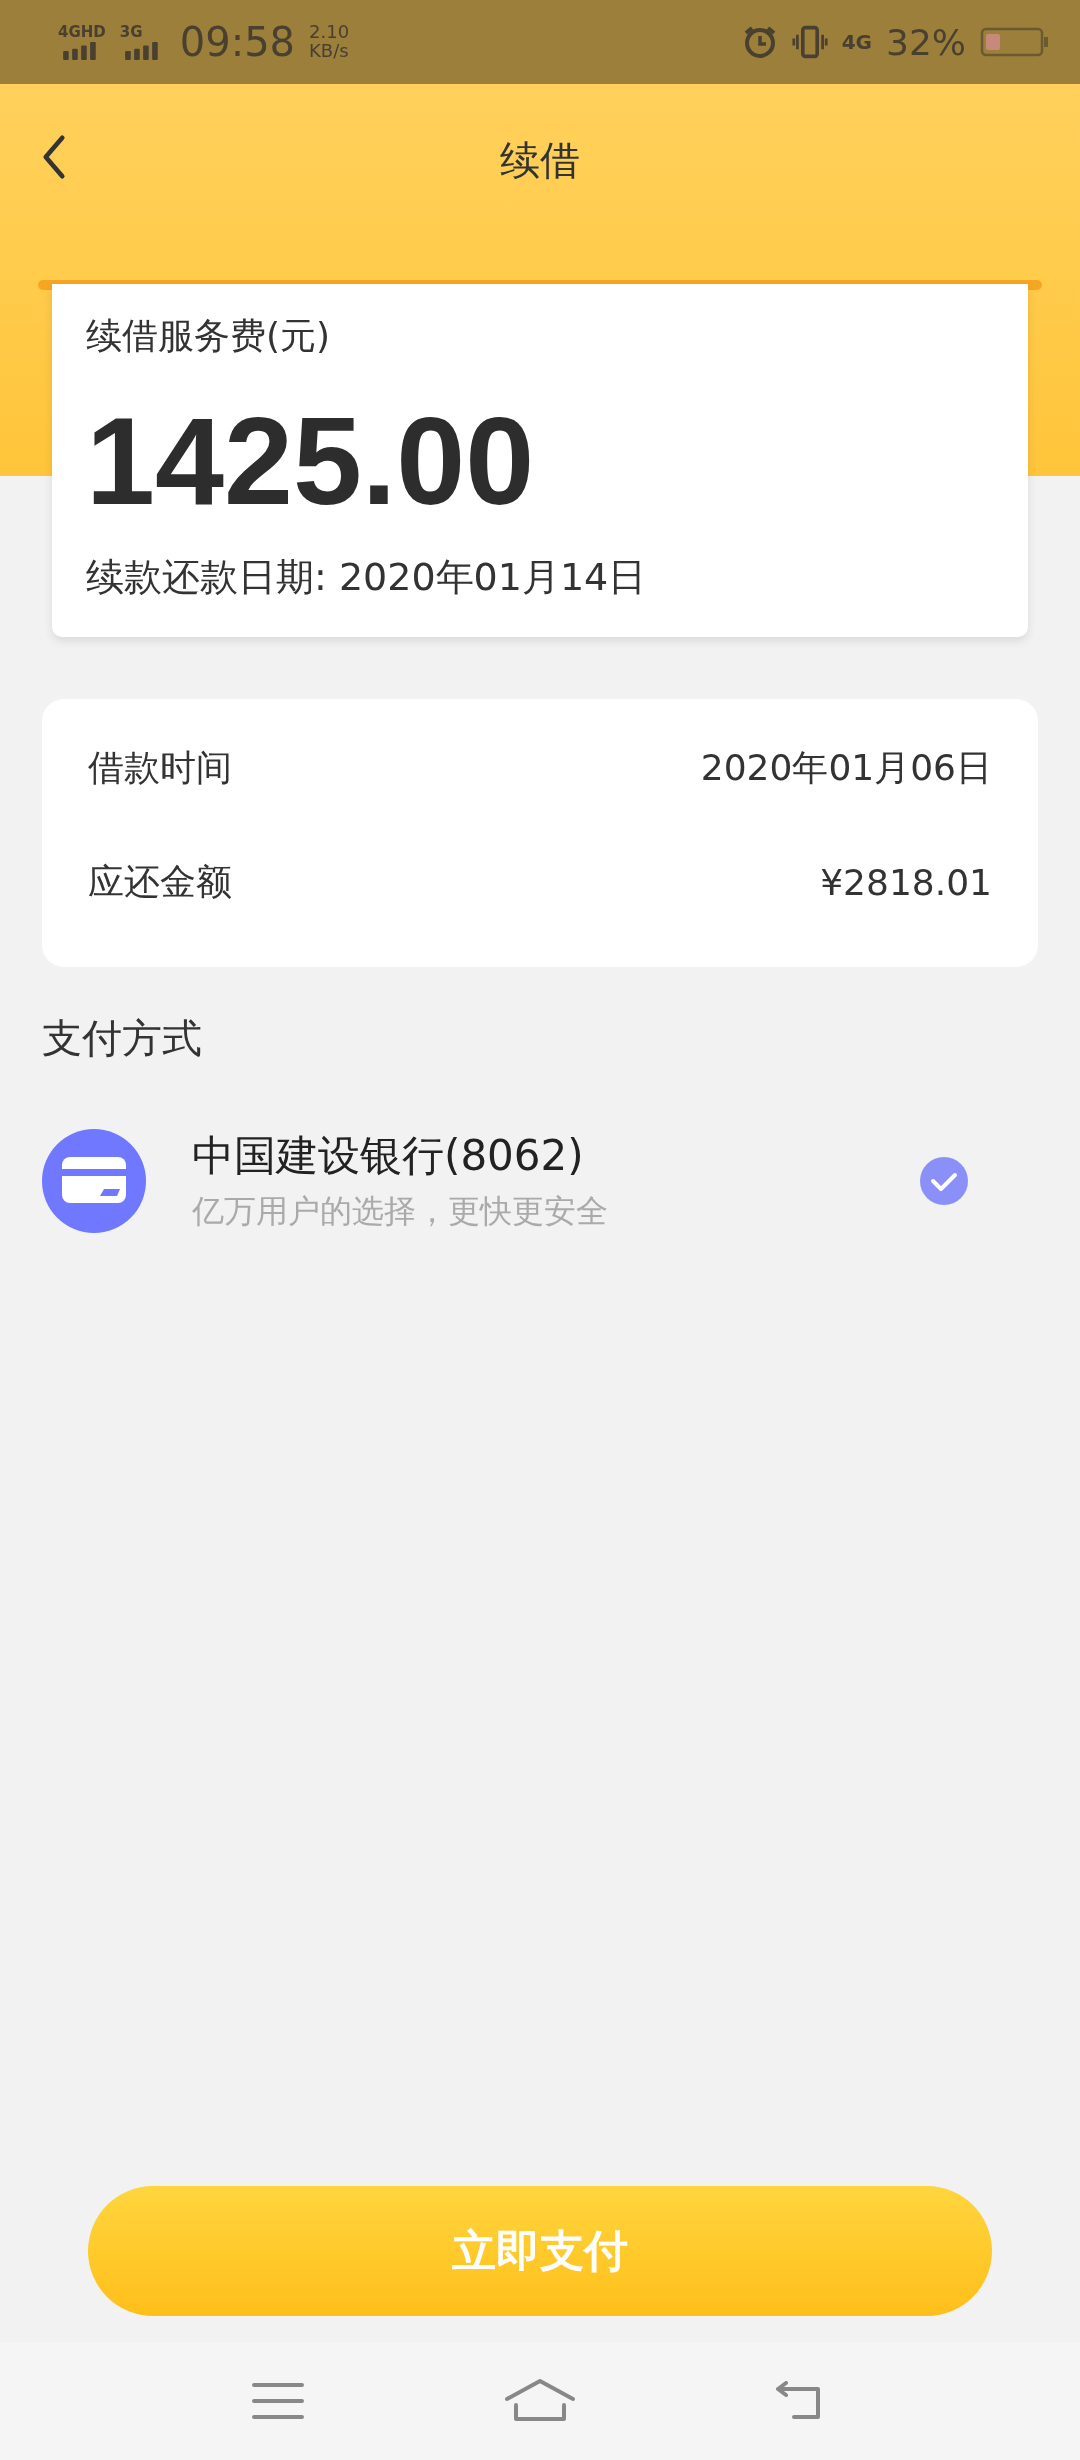 This screenshot has height=2460, width=1080. Describe the element at coordinates (278, 2401) in the screenshot. I see `menu-icon` at that location.